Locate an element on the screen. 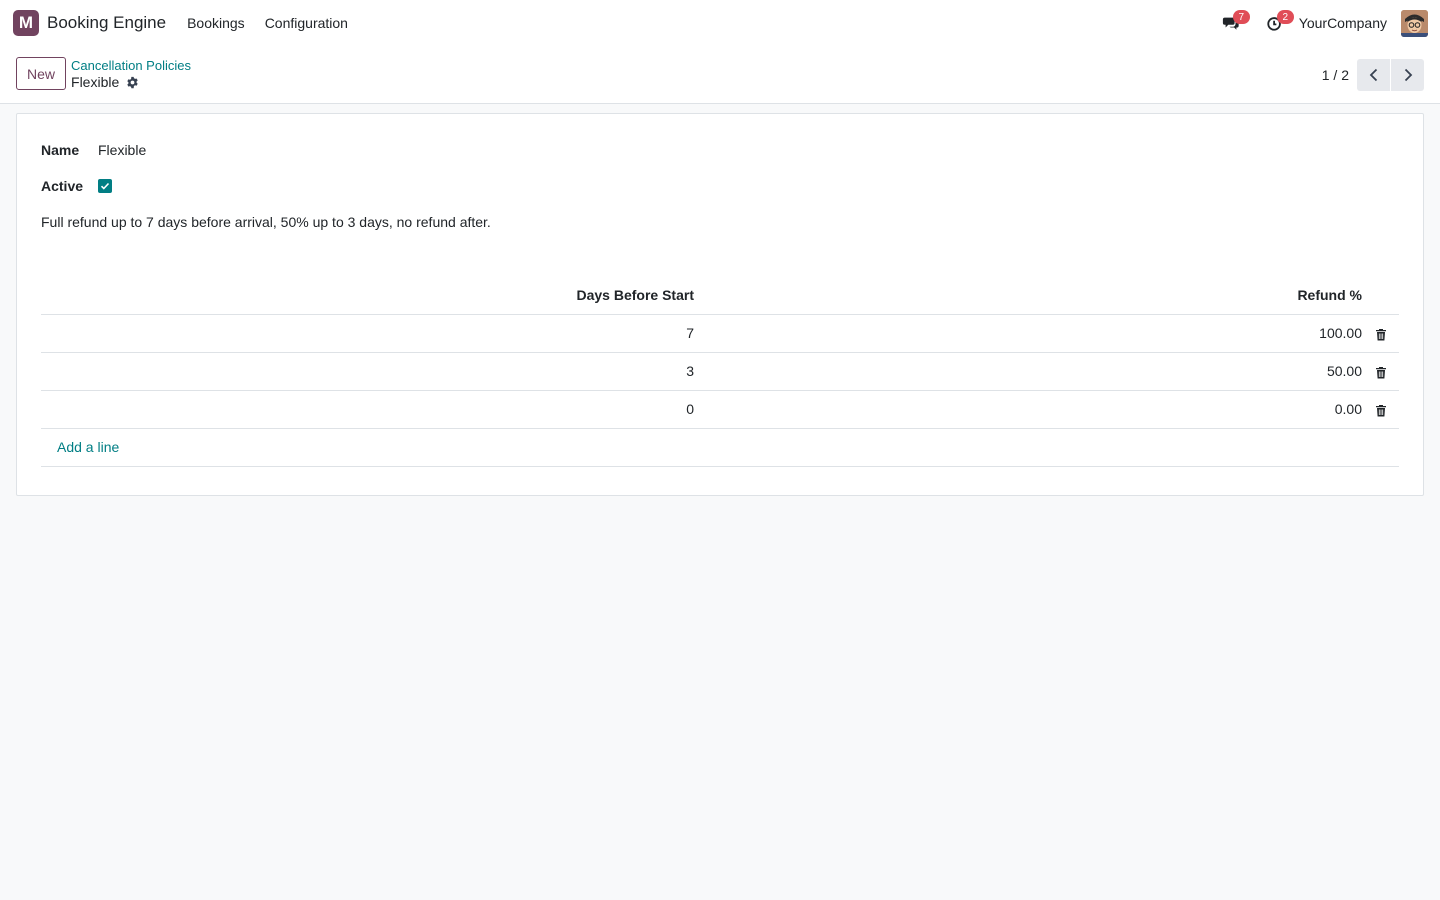  days-cell: 0 is located at coordinates (367, 409).